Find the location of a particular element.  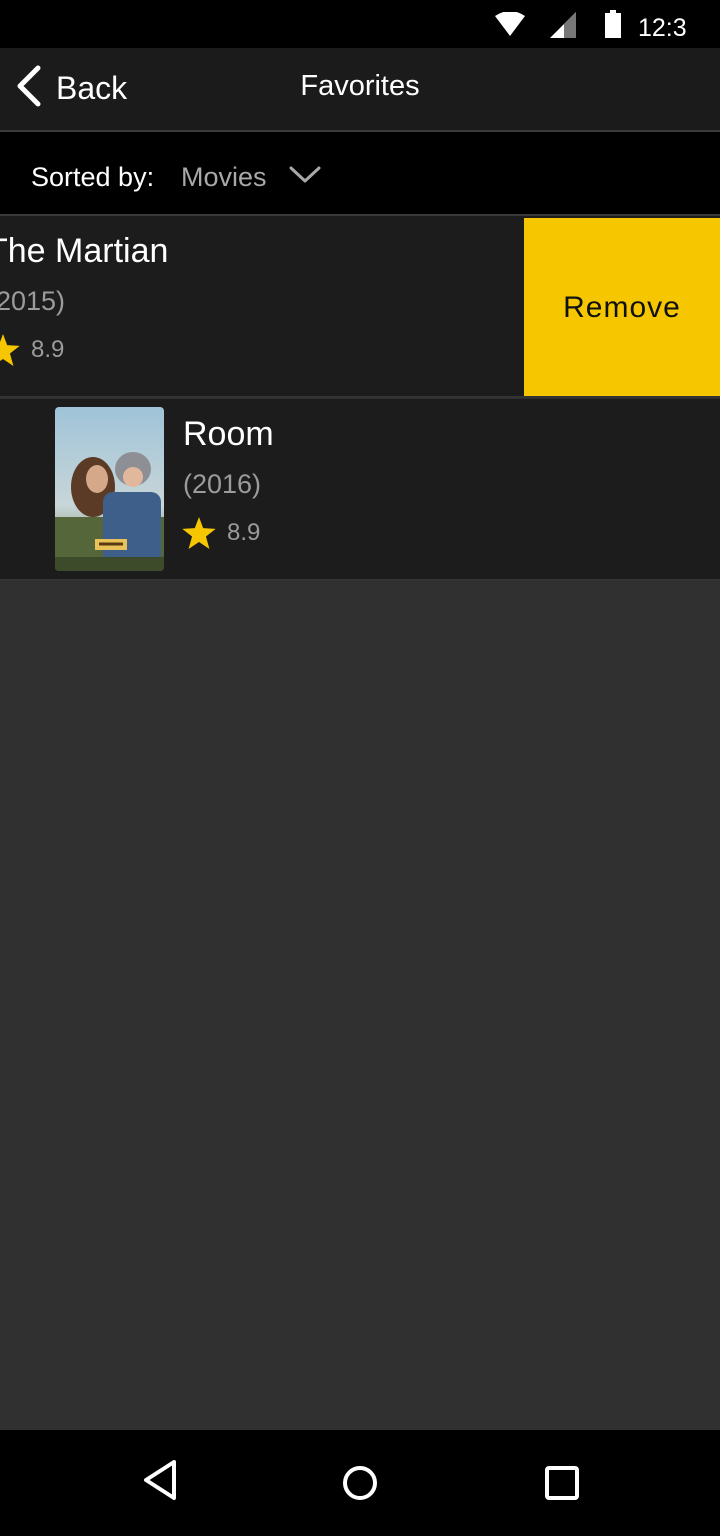

movie-title: Room is located at coordinates (228, 434).